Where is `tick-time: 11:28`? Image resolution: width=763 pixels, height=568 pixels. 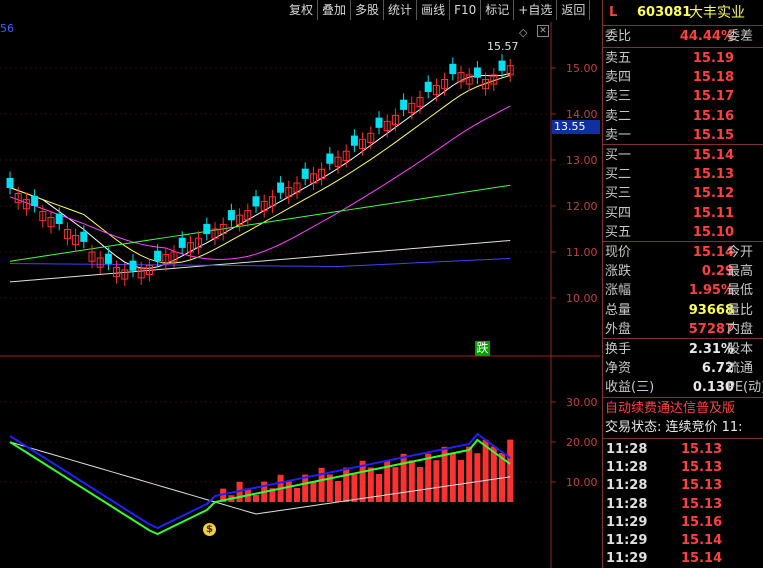 tick-time: 11:28 is located at coordinates (627, 486).